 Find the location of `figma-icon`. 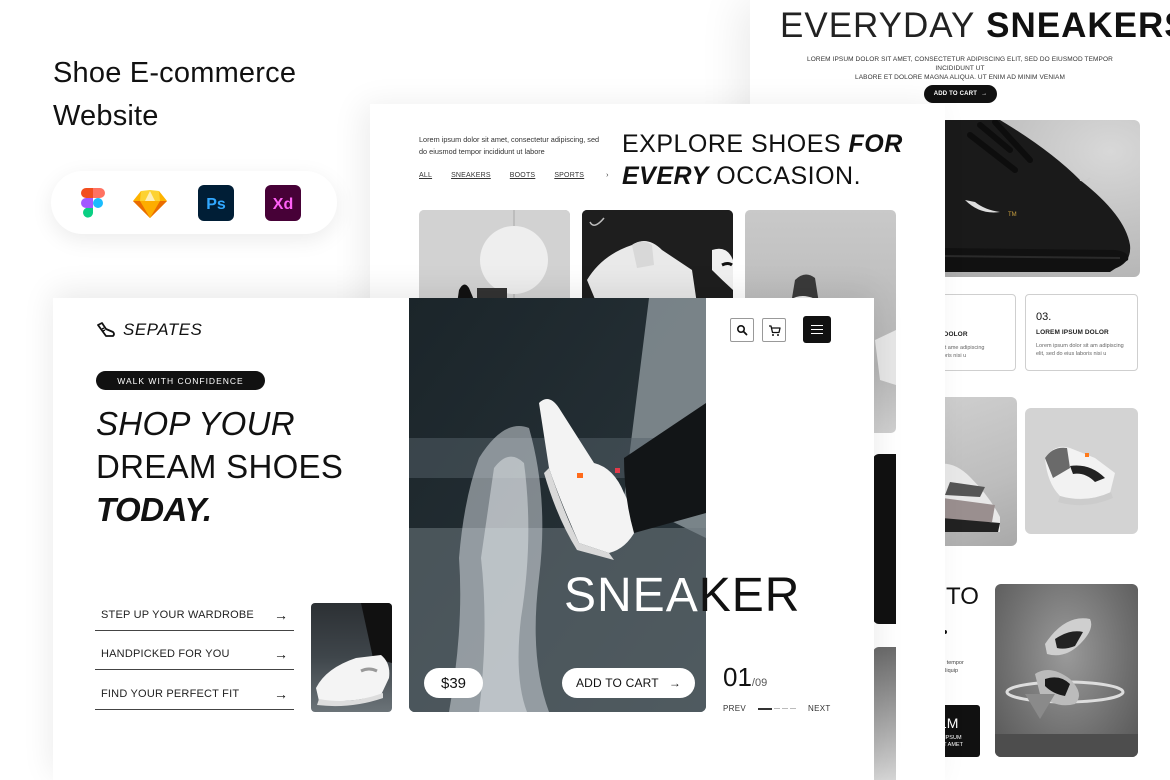

figma-icon is located at coordinates (93, 203).